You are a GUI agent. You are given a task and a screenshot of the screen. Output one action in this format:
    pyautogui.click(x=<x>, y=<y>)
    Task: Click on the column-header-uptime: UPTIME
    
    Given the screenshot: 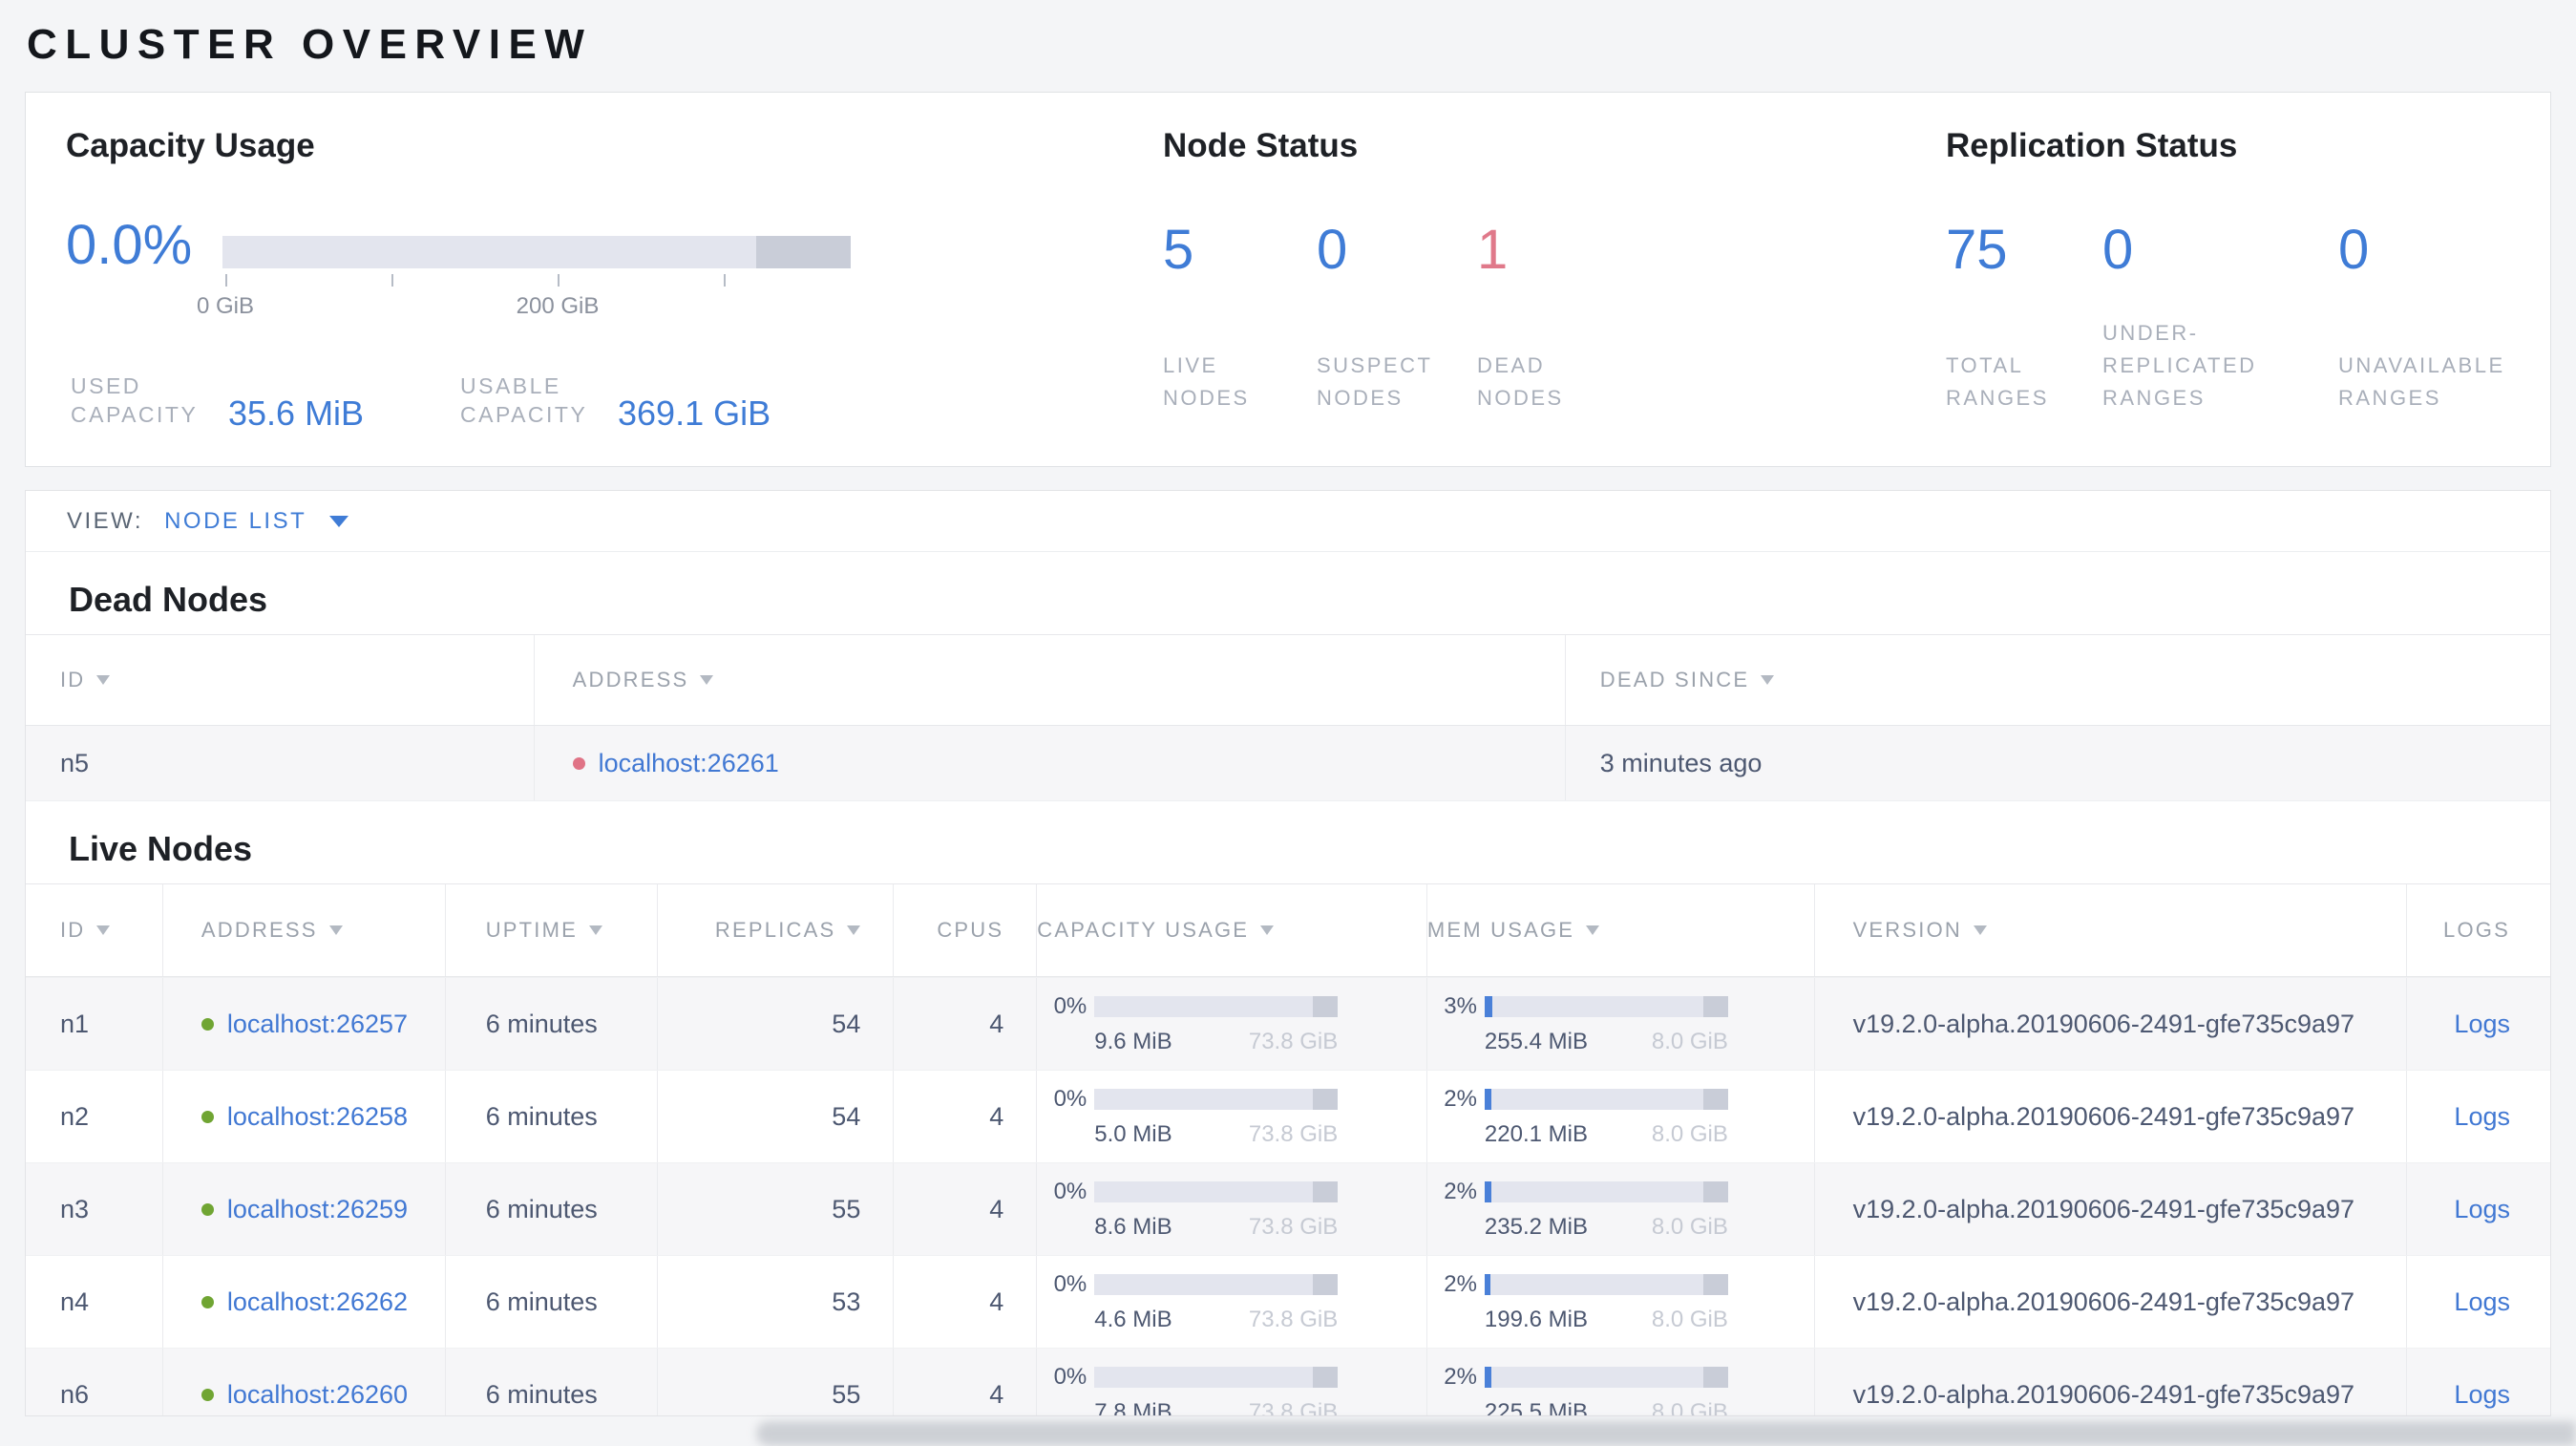 What is the action you would take?
    pyautogui.click(x=552, y=930)
    